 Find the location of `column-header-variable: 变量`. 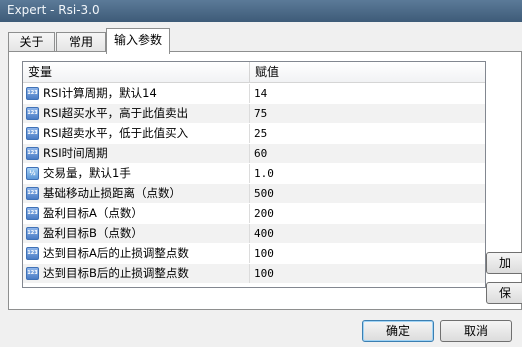

column-header-variable: 变量 is located at coordinates (136, 72).